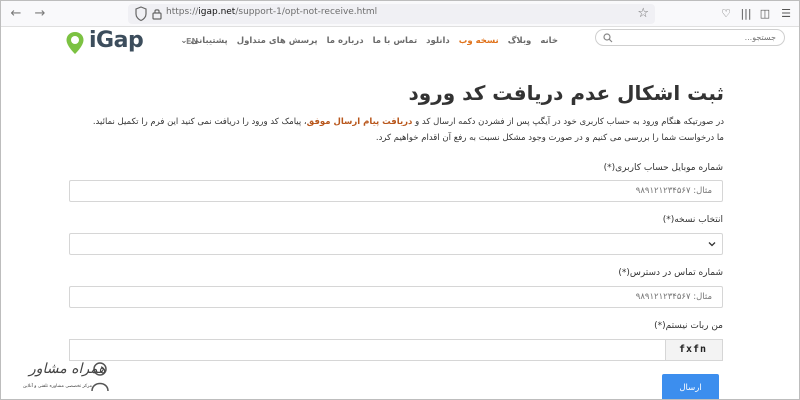 The height and width of the screenshot is (400, 800). What do you see at coordinates (608, 38) in the screenshot?
I see `search-icon` at bounding box center [608, 38].